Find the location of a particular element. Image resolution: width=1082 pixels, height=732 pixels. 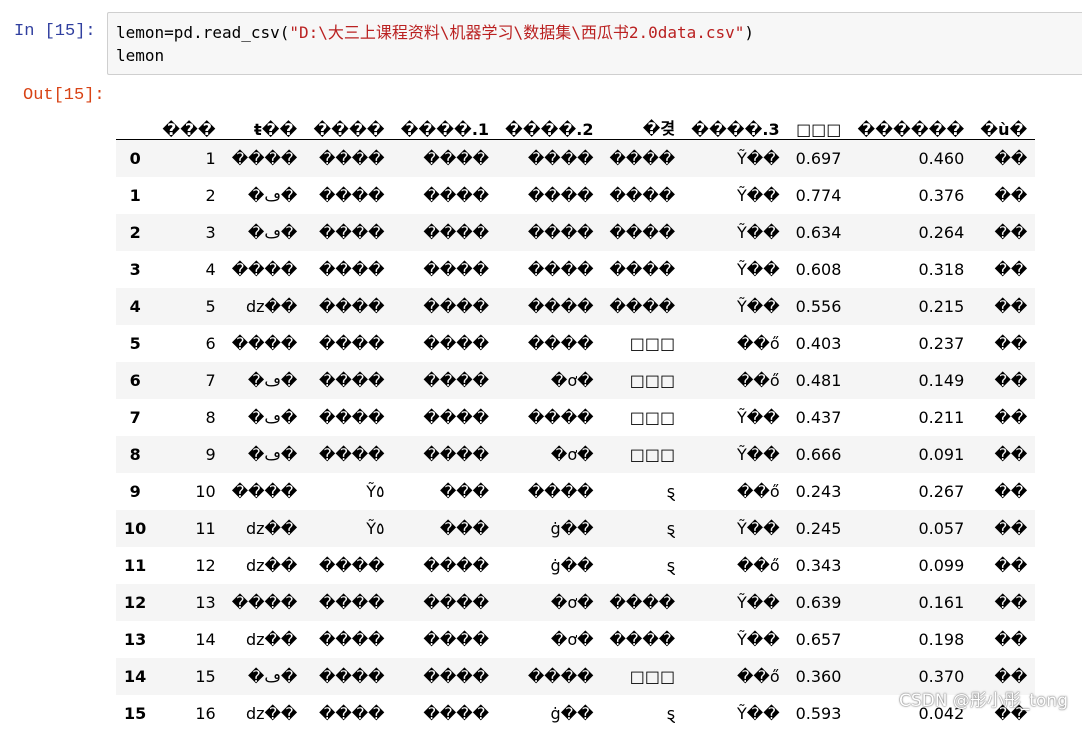

table-cell: 1 is located at coordinates (188, 159).